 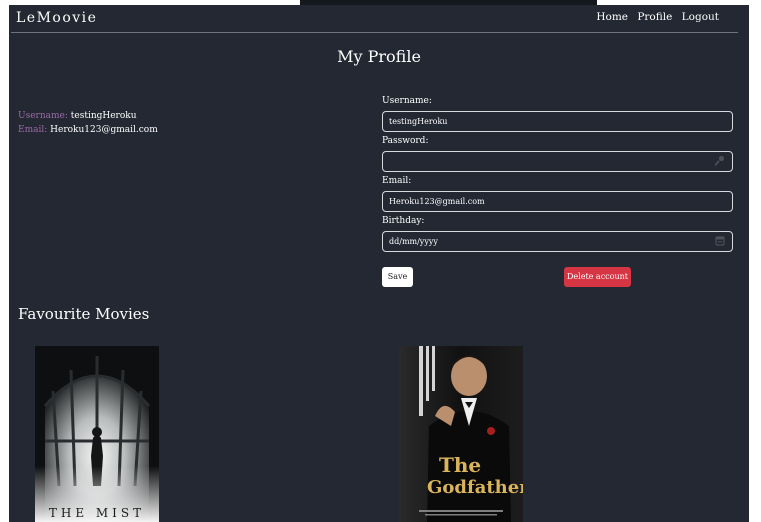 What do you see at coordinates (557, 121) in the screenshot?
I see `username-input: testingHeroku` at bounding box center [557, 121].